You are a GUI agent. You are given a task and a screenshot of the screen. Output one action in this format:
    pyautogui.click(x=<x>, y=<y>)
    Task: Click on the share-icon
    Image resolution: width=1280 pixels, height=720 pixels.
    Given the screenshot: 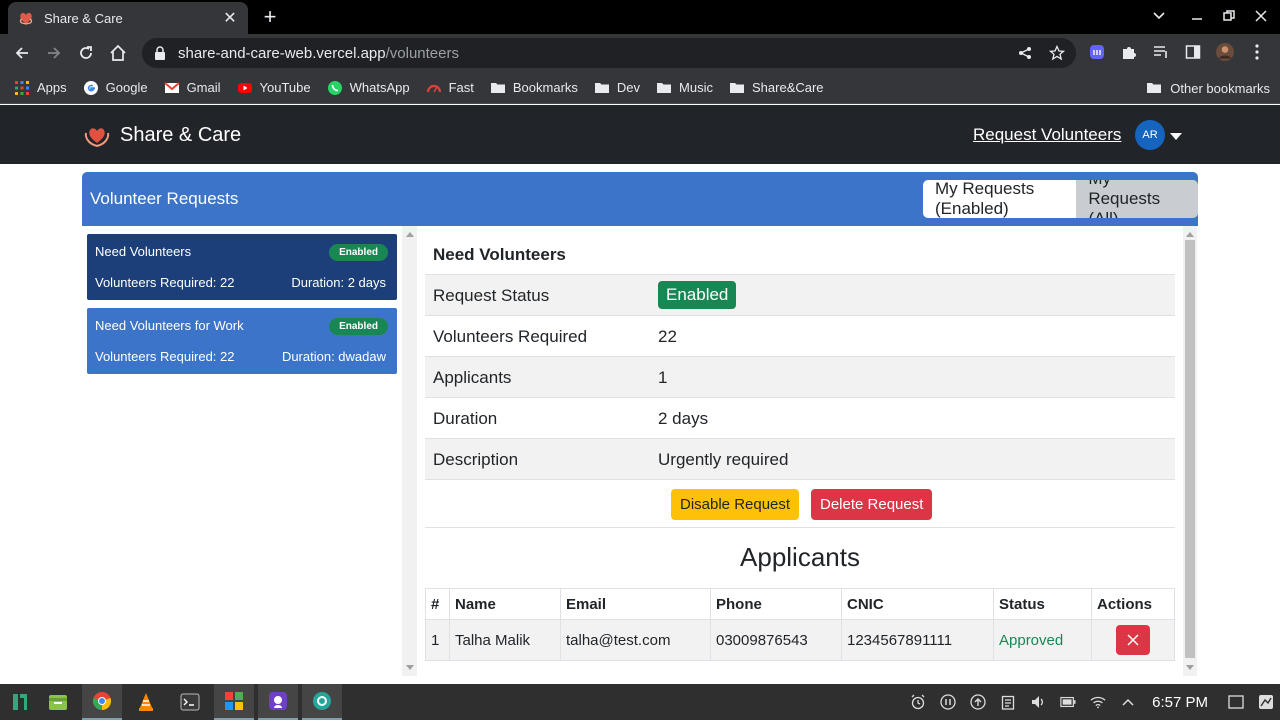 What is the action you would take?
    pyautogui.click(x=1025, y=53)
    